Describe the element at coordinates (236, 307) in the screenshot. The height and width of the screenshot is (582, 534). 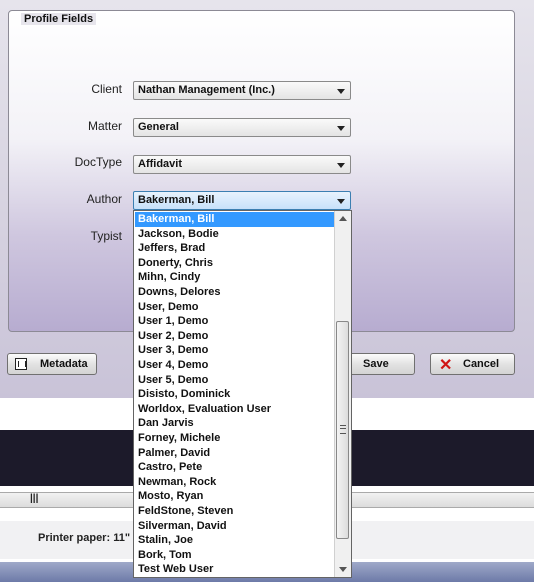
I see `author-option: User, Demo` at that location.